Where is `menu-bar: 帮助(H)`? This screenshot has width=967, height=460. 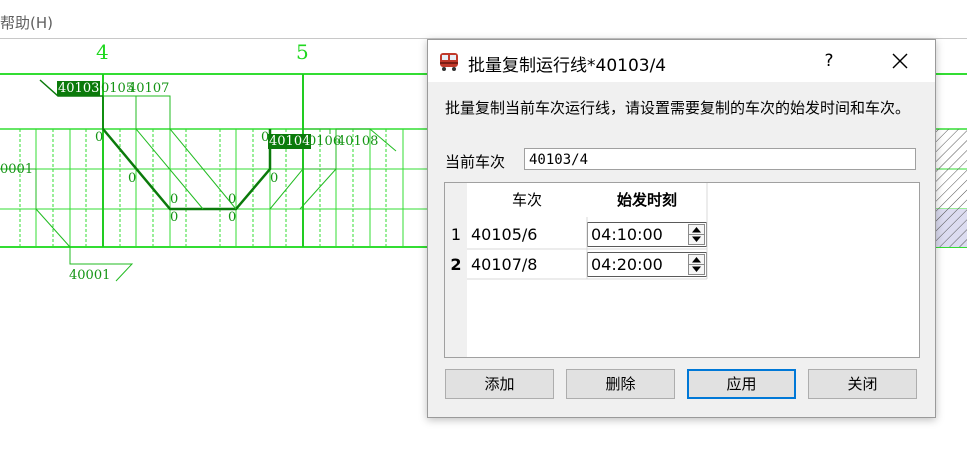
menu-bar: 帮助(H) is located at coordinates (483, 19).